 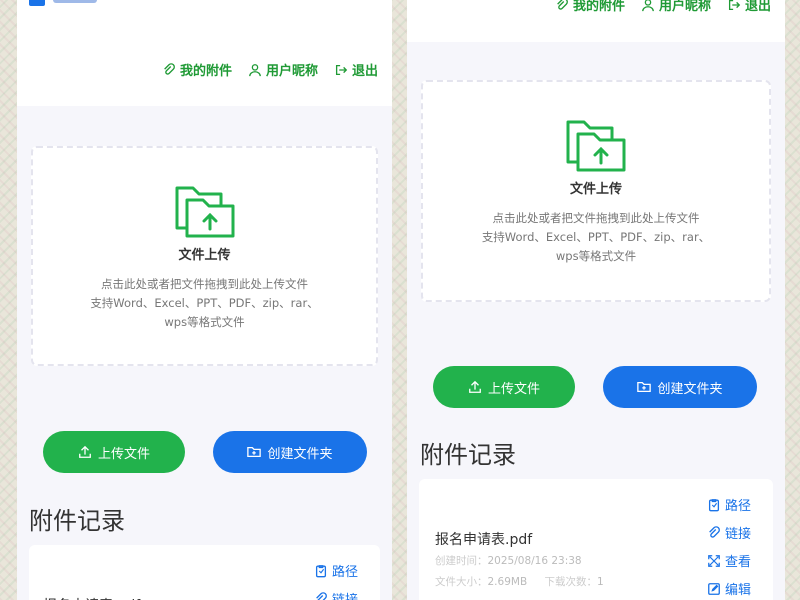 I want to click on created-label: 创建时间：, so click(x=461, y=561).